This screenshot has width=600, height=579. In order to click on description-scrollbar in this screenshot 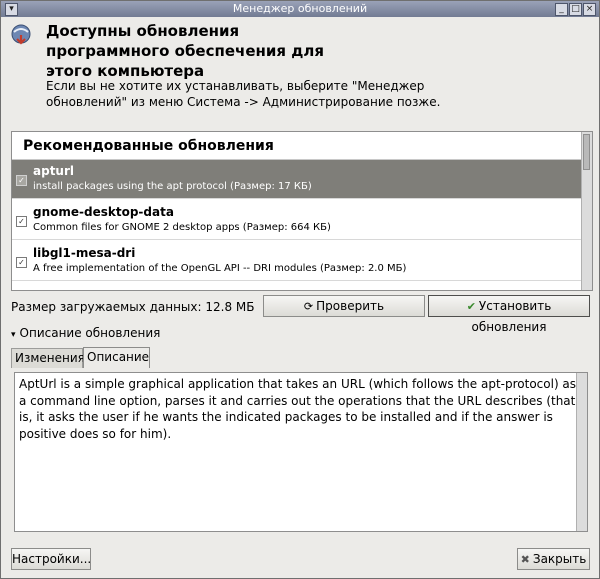, I will do `click(581, 452)`.